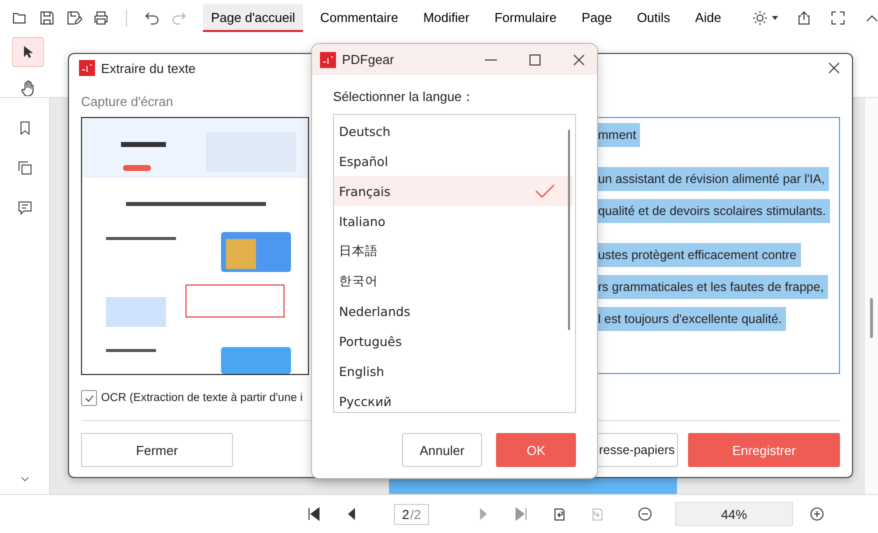 The width and height of the screenshot is (878, 533). I want to click on checkbox, so click(89, 398).